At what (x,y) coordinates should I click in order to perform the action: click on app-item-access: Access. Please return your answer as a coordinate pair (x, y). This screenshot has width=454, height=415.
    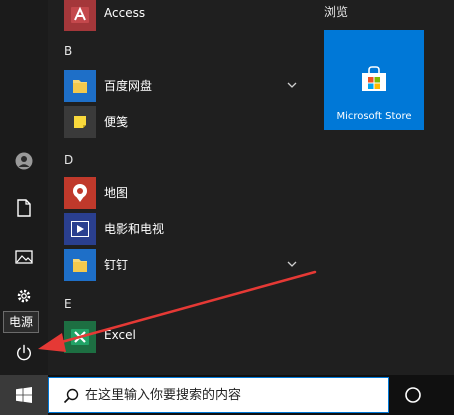
    Looking at the image, I should click on (184, 16).